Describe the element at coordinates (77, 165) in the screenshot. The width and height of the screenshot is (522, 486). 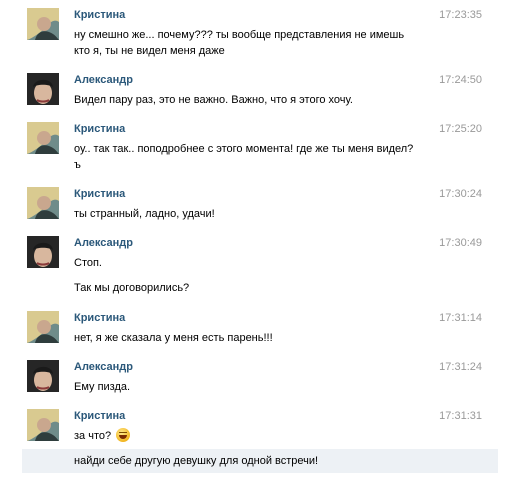
I see `message-line: ъ` at that location.